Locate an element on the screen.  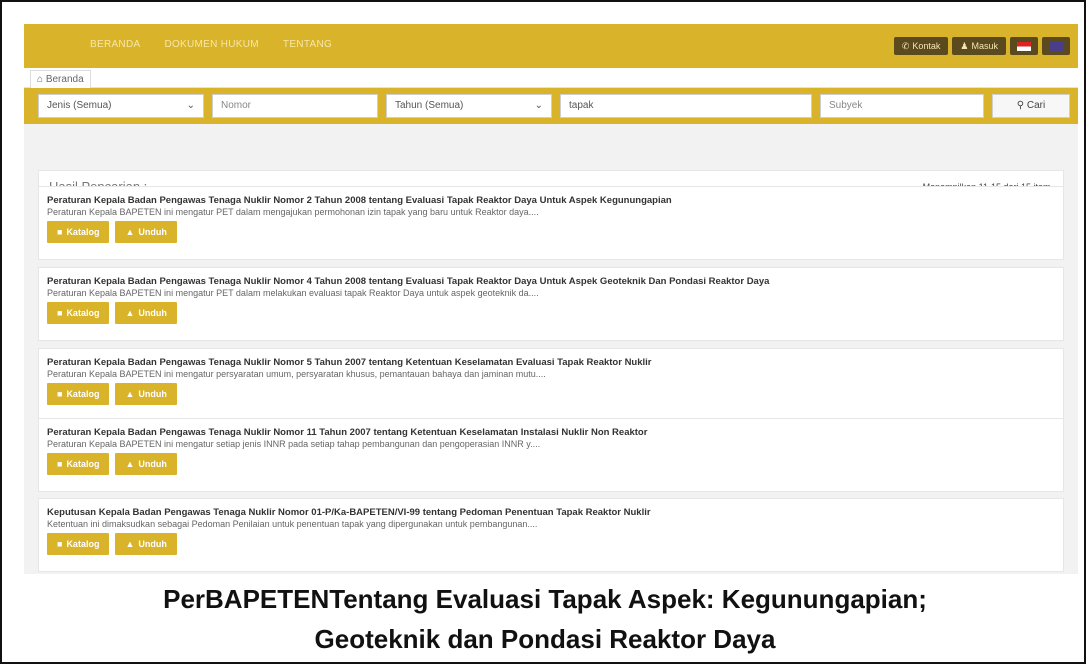
home-icon: ⌂ is located at coordinates (40, 79).